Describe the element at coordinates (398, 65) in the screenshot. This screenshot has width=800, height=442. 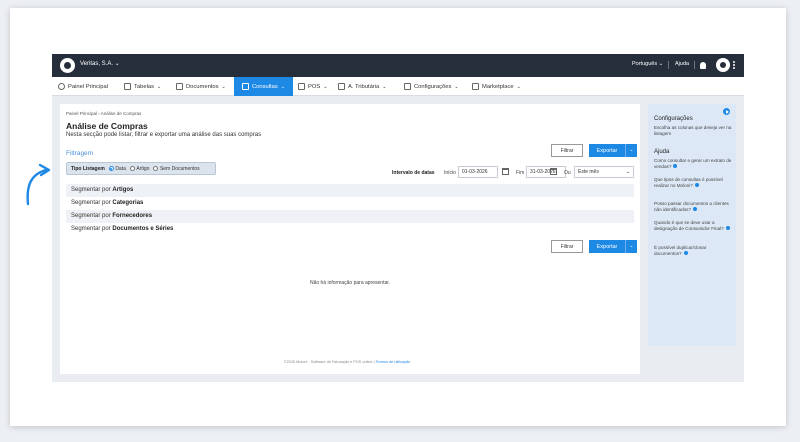
I see `top-bar: Veritas, S.A. ⌄ Português ⌄ Ajuda` at that location.